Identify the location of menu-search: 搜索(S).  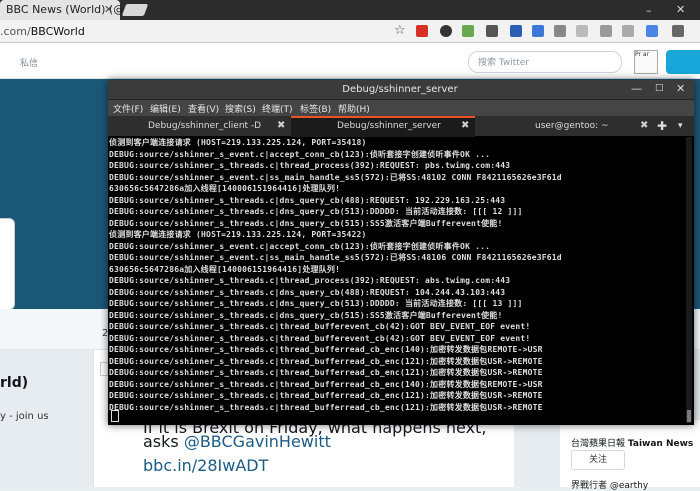
(240, 108).